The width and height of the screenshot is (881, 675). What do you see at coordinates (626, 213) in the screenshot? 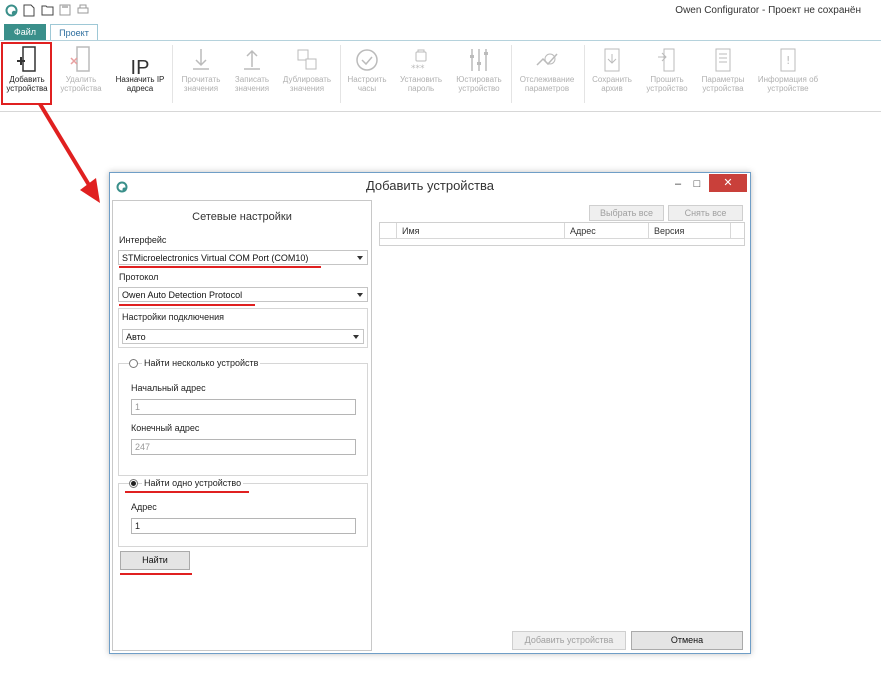
I see `select-all-button: Выбрать все` at bounding box center [626, 213].